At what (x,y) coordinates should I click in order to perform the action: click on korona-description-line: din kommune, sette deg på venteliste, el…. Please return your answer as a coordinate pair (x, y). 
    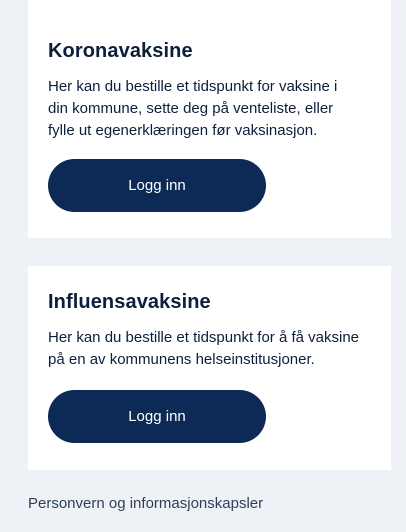
    Looking at the image, I should click on (191, 108).